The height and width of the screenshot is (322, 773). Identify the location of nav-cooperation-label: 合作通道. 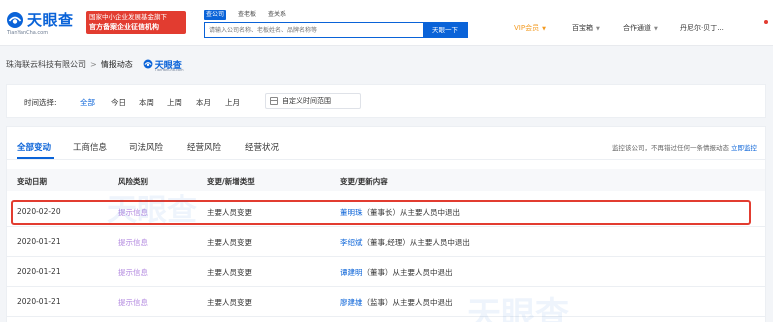
(637, 28).